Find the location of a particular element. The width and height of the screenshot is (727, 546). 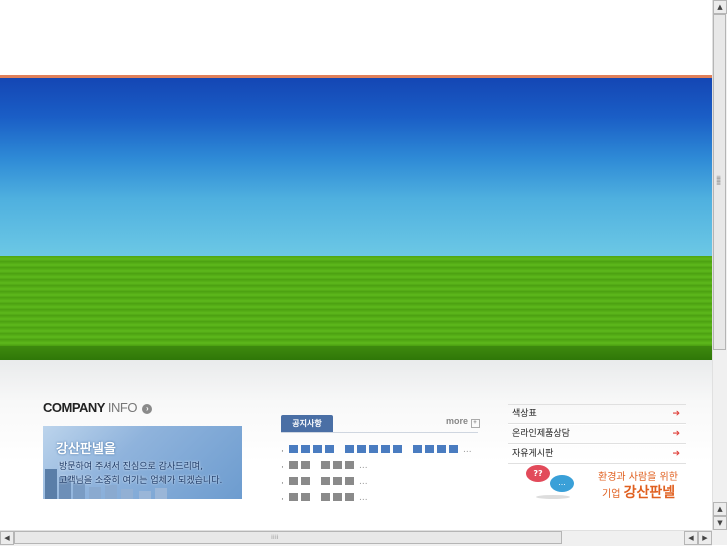

vertical-grip-icon: ≡ ≡ ≡ is located at coordinates (719, 180).